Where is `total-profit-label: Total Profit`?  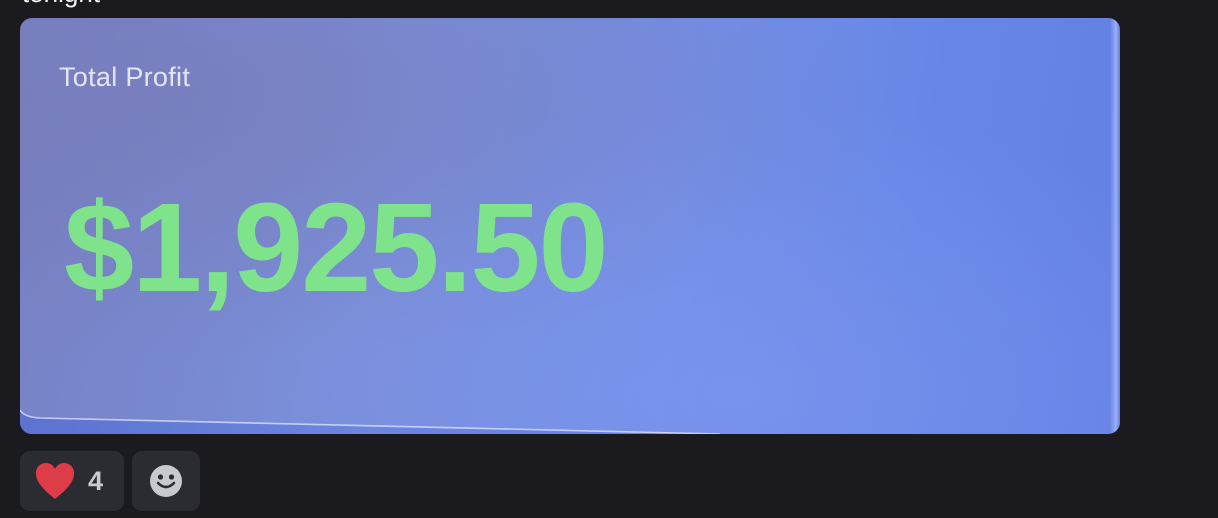
total-profit-label: Total Profit is located at coordinates (125, 77).